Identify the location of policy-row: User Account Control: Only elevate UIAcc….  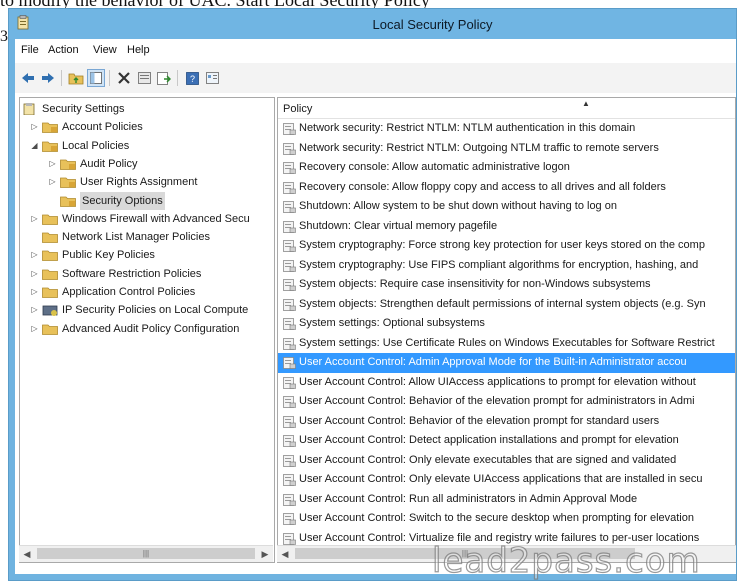
(506, 480).